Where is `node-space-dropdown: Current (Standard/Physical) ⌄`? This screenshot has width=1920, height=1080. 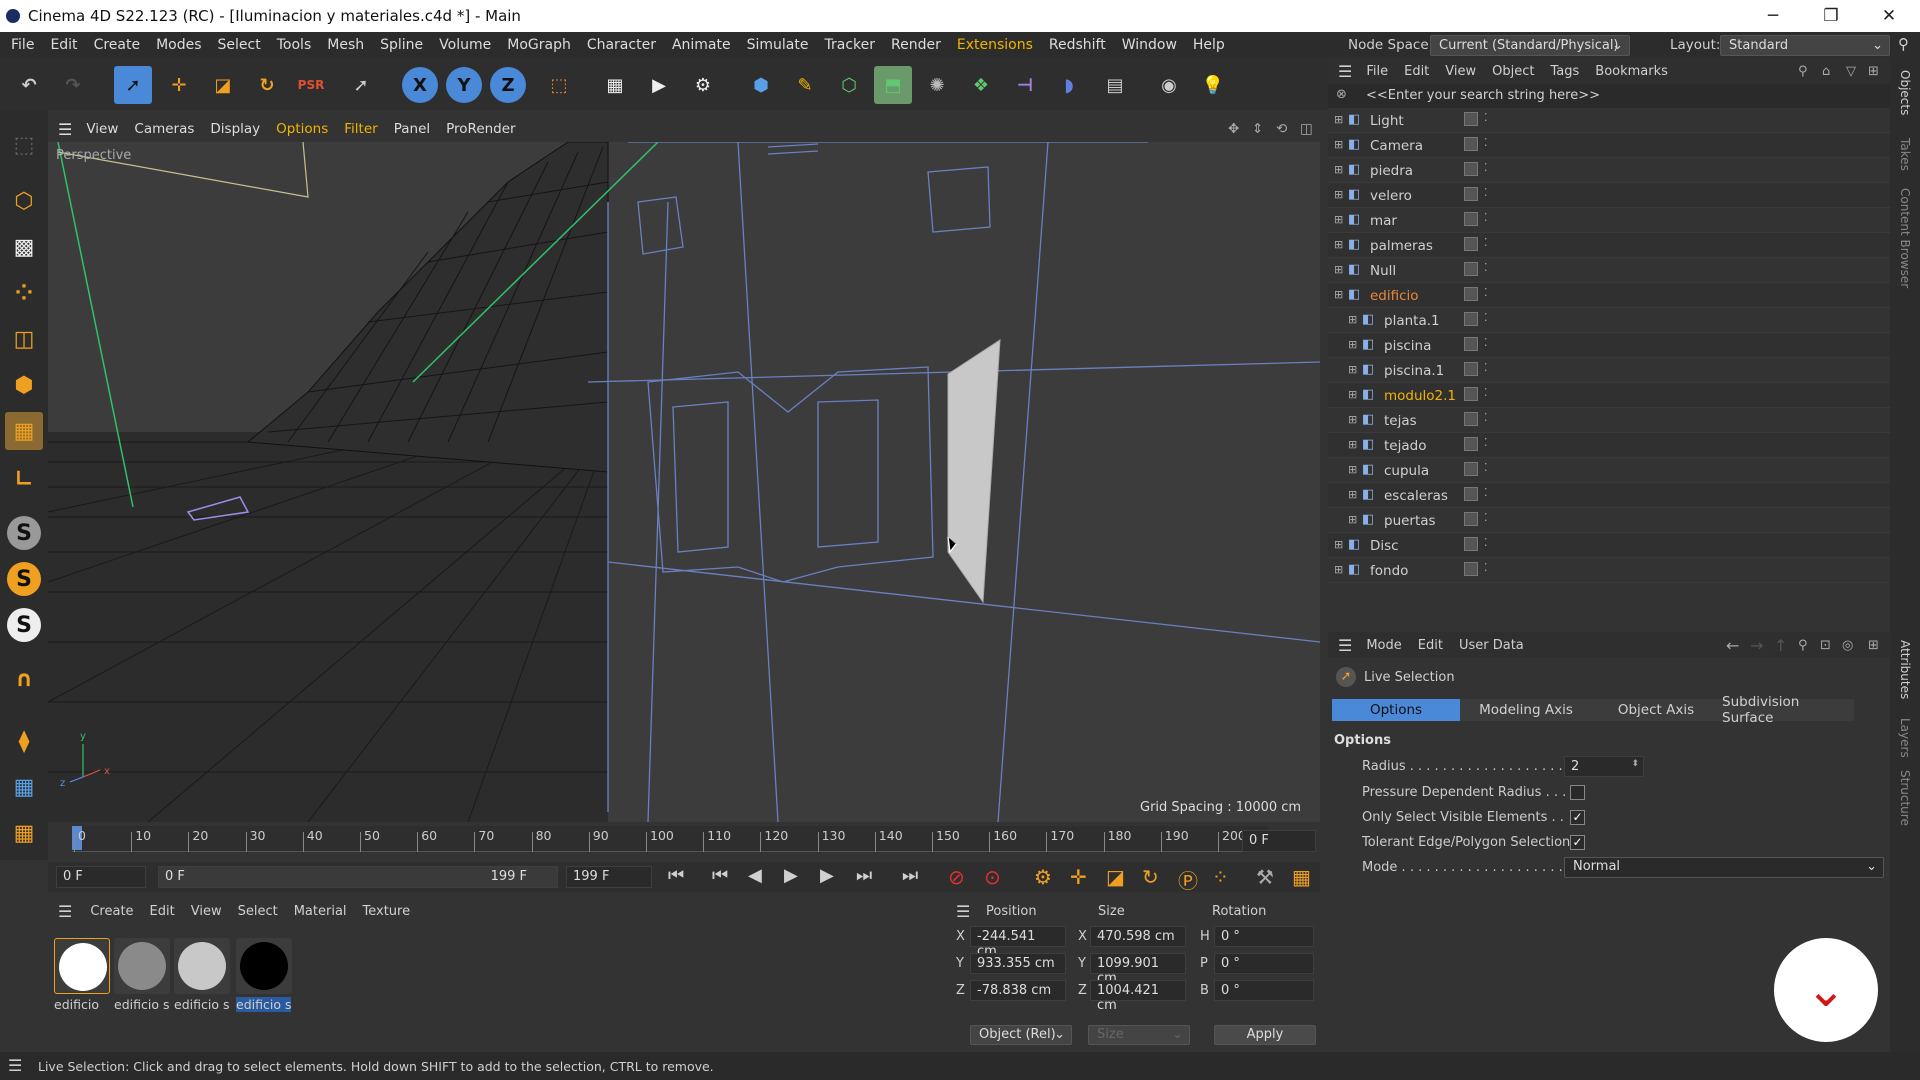
node-space-dropdown: Current (Standard/Physical) ⌄ is located at coordinates (1530, 45).